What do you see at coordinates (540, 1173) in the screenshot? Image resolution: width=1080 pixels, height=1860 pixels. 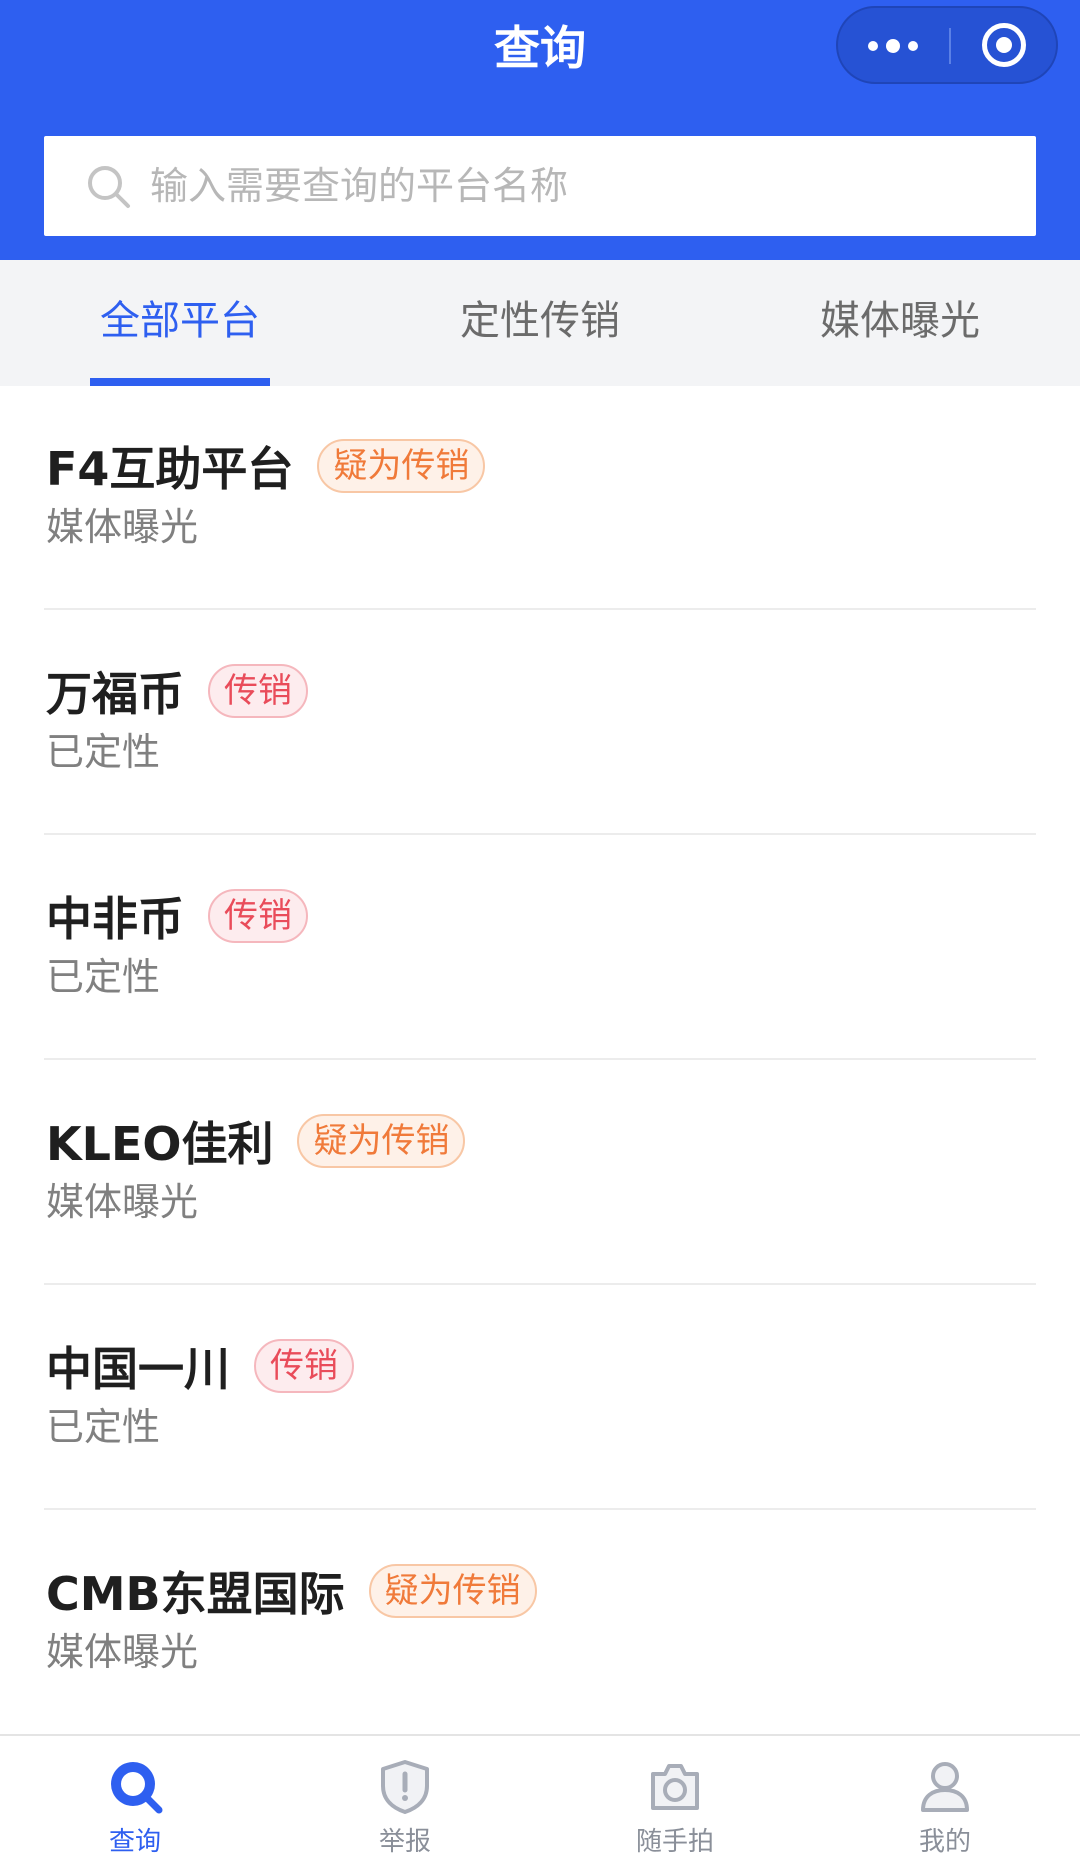 I see `list-item: KLEO佳利 疑为传销 媒体曝光` at bounding box center [540, 1173].